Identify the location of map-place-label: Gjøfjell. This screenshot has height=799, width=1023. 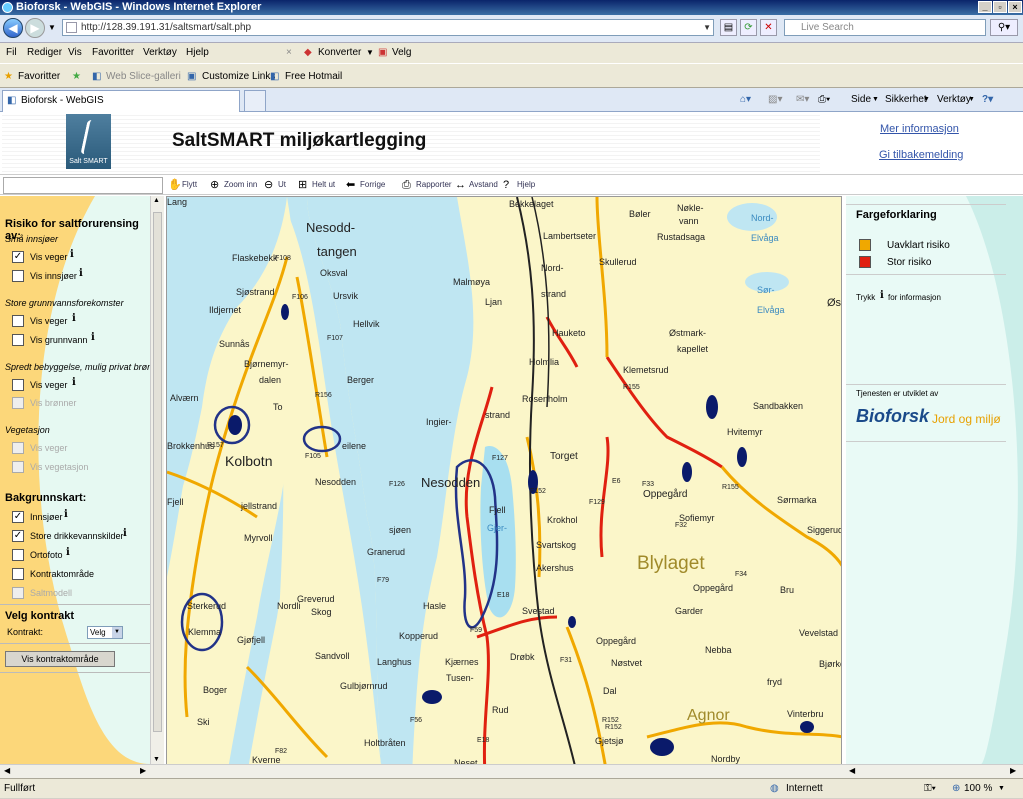
(251, 640).